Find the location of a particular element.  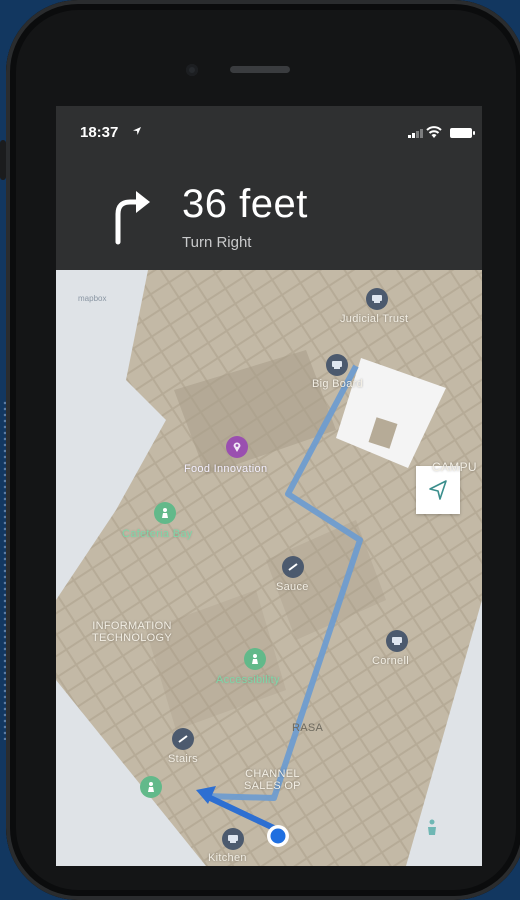

navigation-header: 18:37 36 feet Turn Right is located at coordinates (269, 188).